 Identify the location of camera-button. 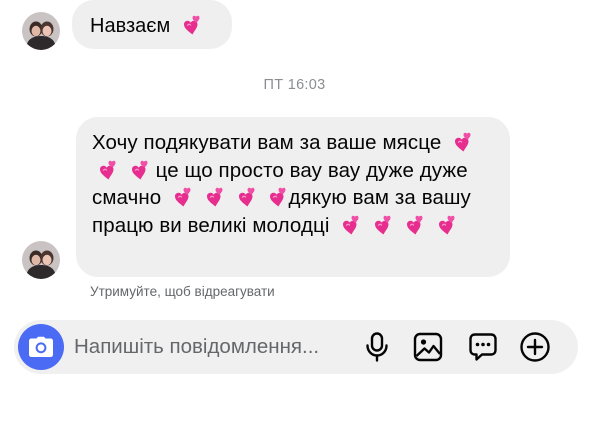
(41, 347).